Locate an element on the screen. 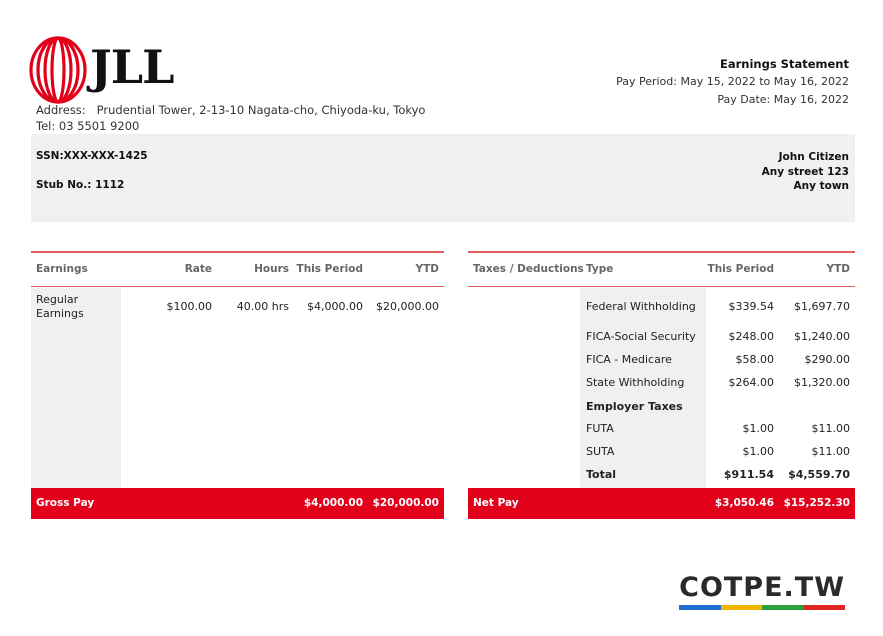 Image resolution: width=883 pixels, height=636 pixels. pay-period-to-word: to is located at coordinates (765, 81).